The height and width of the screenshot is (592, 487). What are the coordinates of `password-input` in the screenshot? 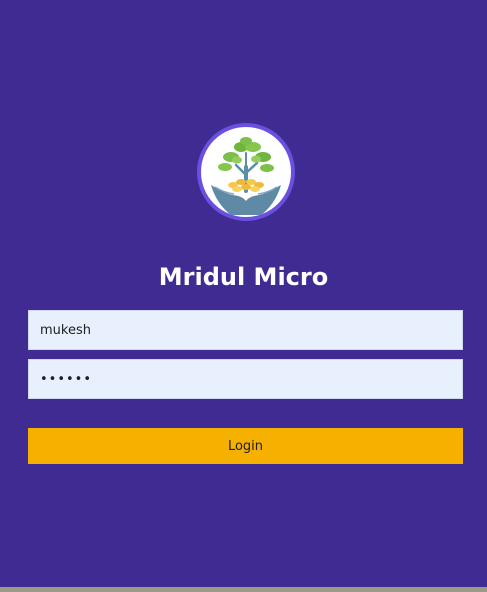 It's located at (245, 379).